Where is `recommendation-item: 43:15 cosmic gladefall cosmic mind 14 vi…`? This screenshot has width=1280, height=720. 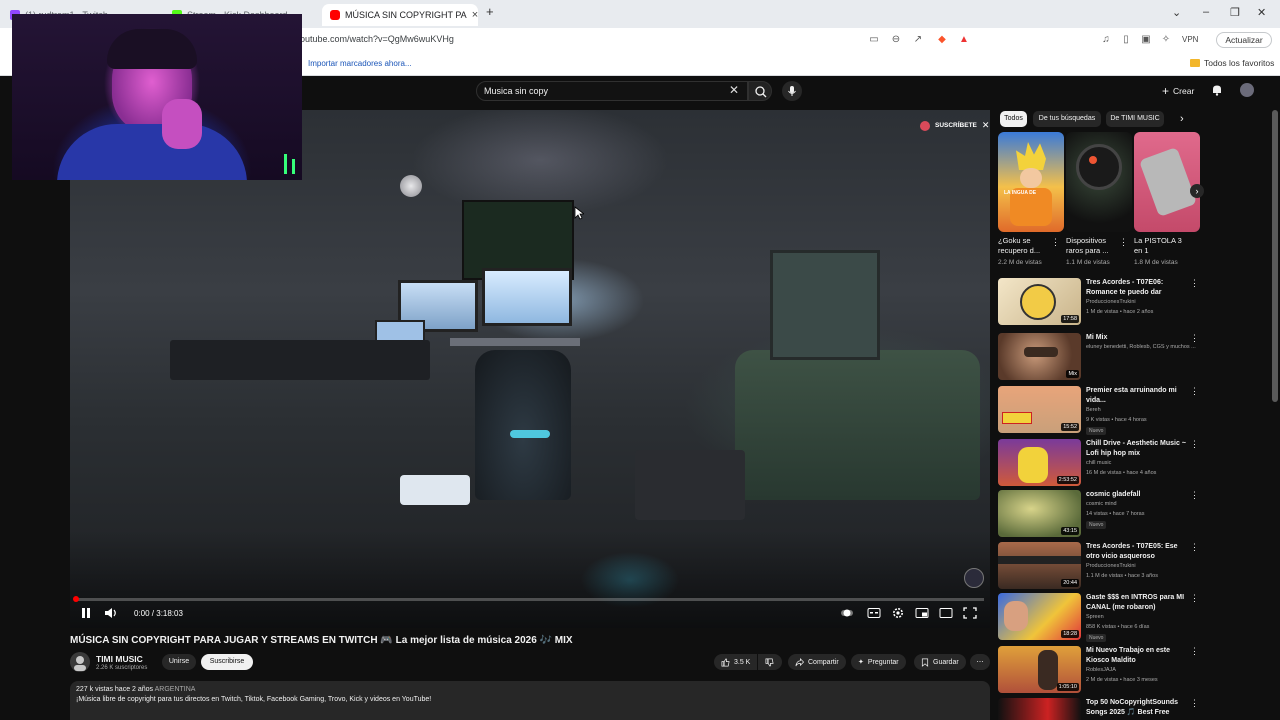
recommendation-item: 43:15 cosmic gladefall cosmic mind 14 vi… is located at coordinates (1099, 515).